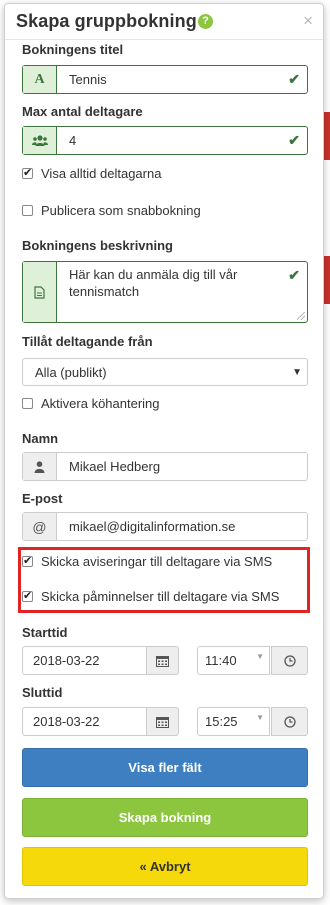 Image resolution: width=330 pixels, height=905 pixels. Describe the element at coordinates (40, 79) in the screenshot. I see `text-icon: A` at that location.